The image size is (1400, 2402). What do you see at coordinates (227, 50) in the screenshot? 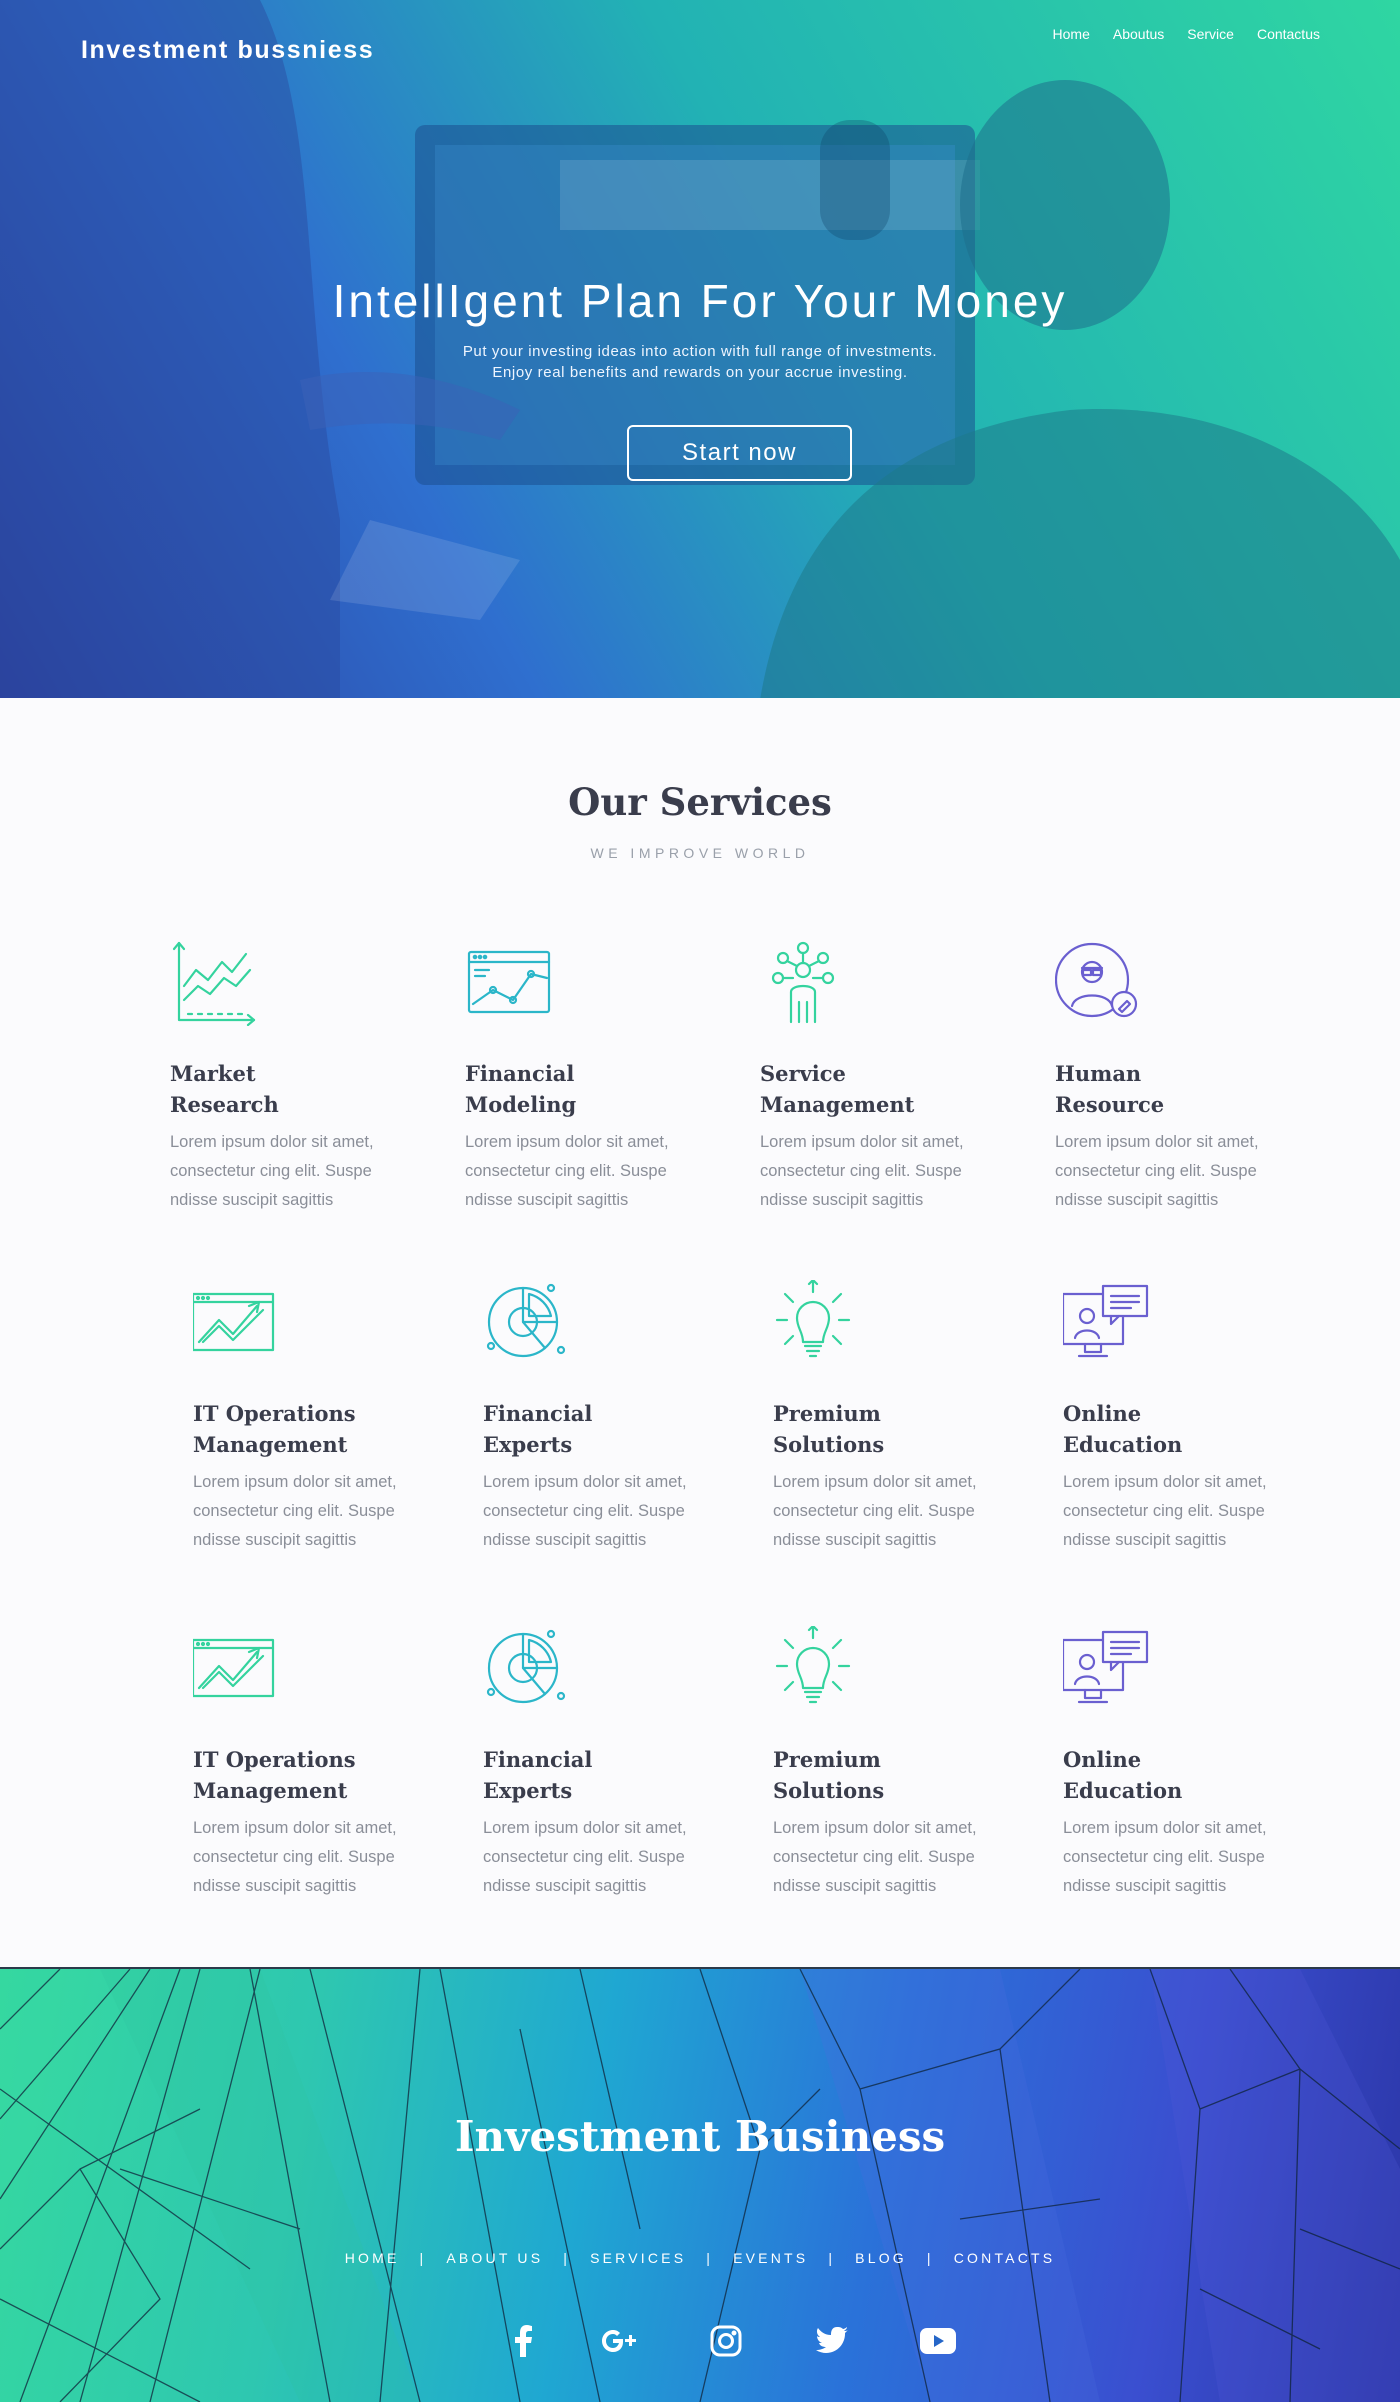
I see `brand-logo-text: Investment bussniess` at bounding box center [227, 50].